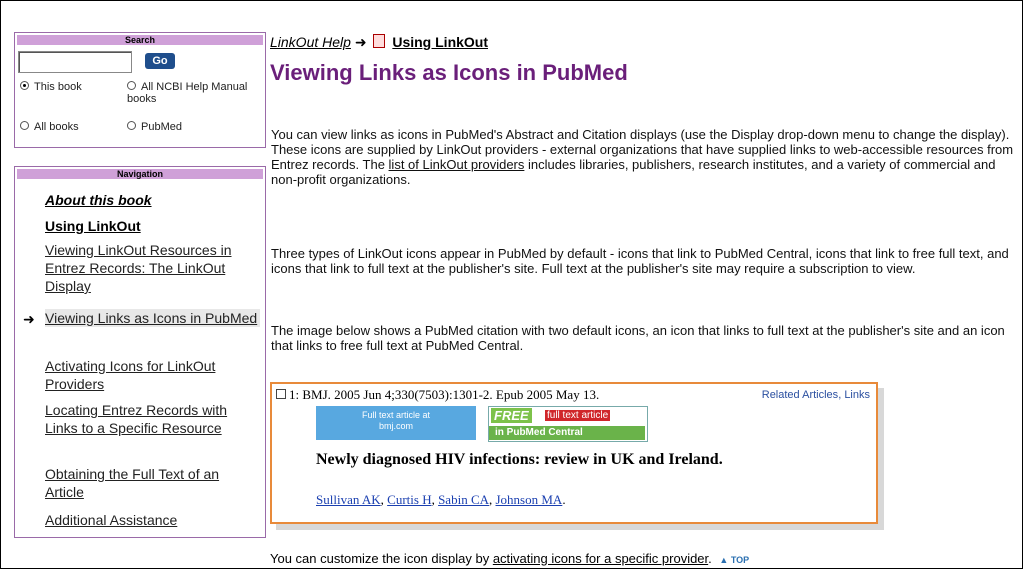 The image size is (1023, 569). I want to click on navigation-panel-title: Navigation, so click(140, 174).